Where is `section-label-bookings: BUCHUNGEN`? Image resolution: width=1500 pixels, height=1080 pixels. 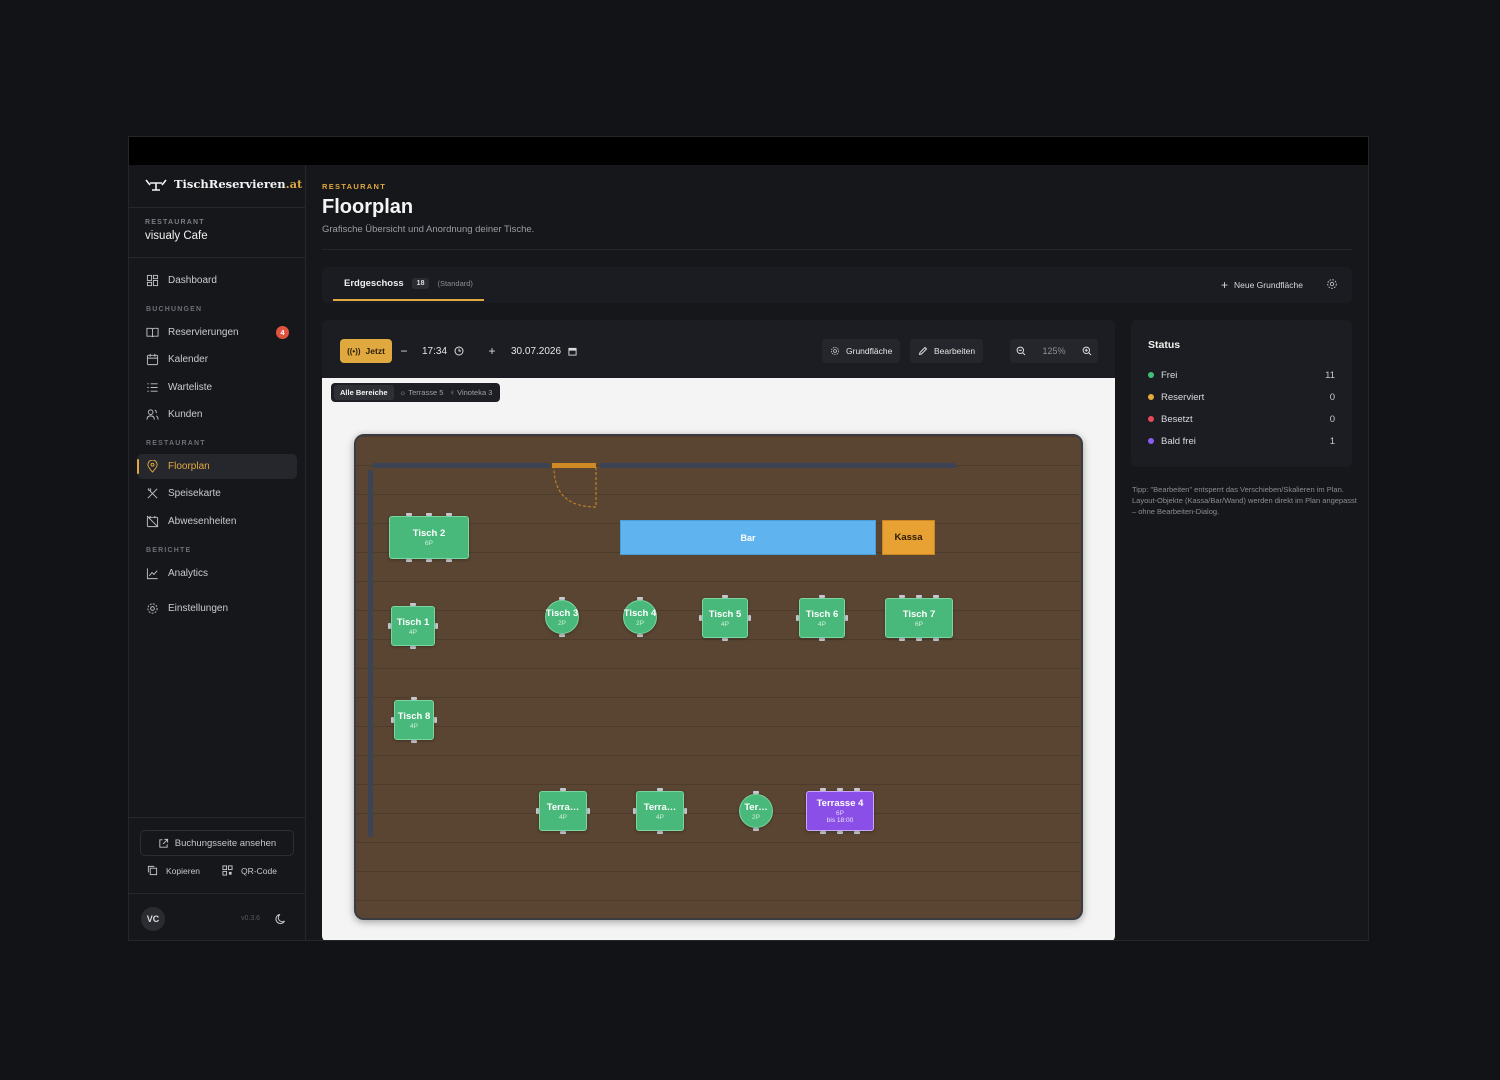 section-label-bookings: BUCHUNGEN is located at coordinates (174, 309).